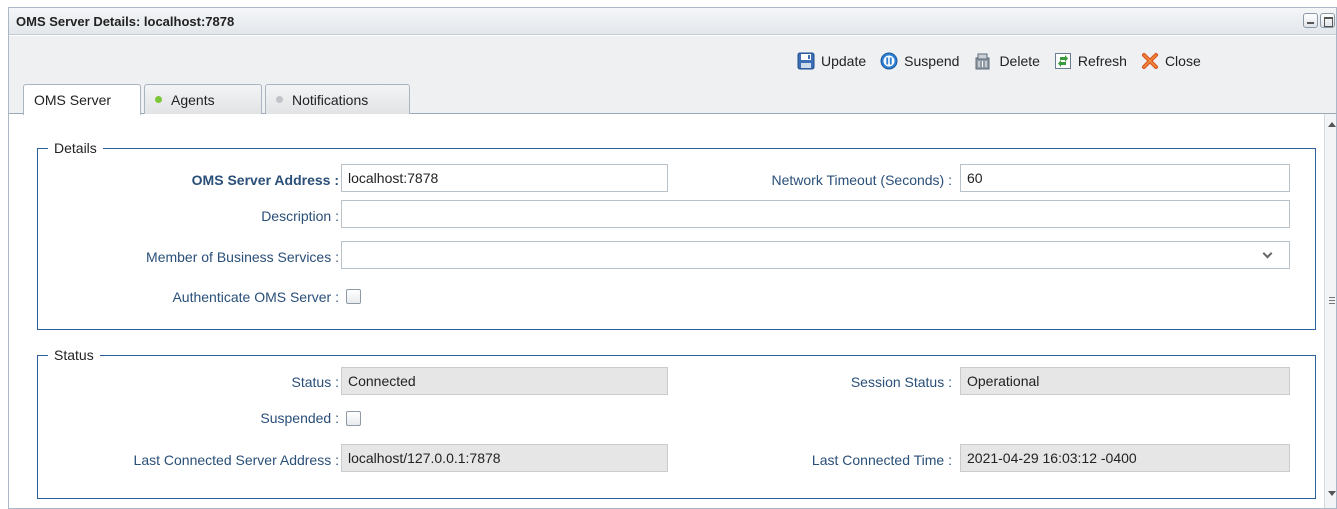 Image resolution: width=1337 pixels, height=509 pixels. Describe the element at coordinates (353, 418) in the screenshot. I see `suspended-checkbox` at that location.